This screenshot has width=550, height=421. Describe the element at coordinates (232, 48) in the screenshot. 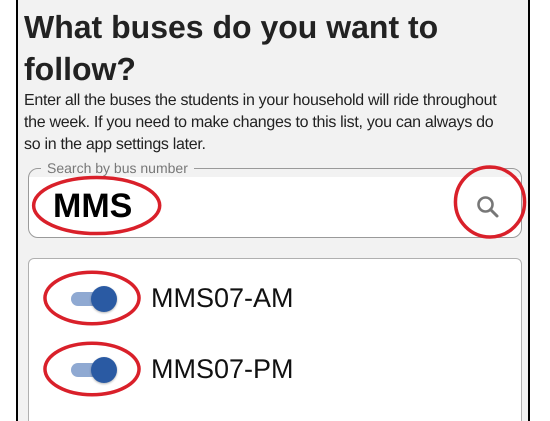

I see `page-heading: What buses do you want to follow?` at that location.